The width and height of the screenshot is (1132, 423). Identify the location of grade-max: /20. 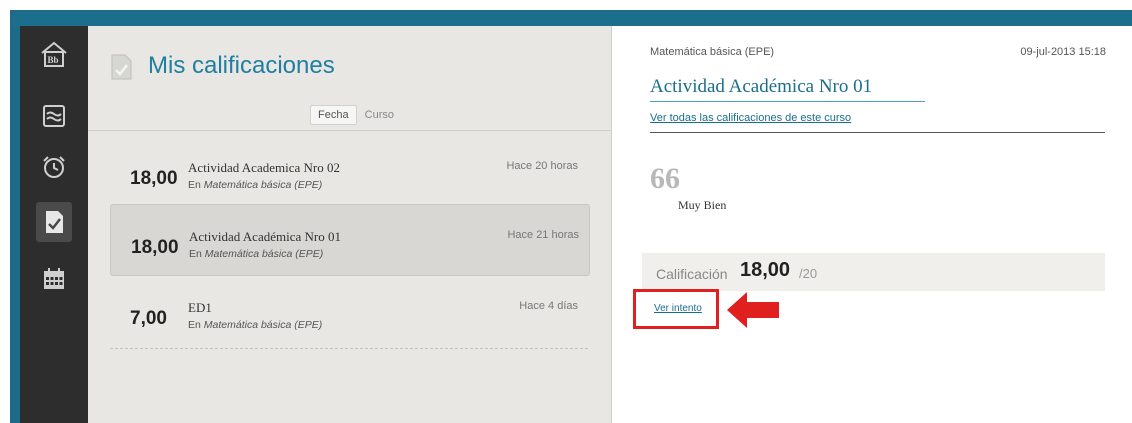
(808, 273).